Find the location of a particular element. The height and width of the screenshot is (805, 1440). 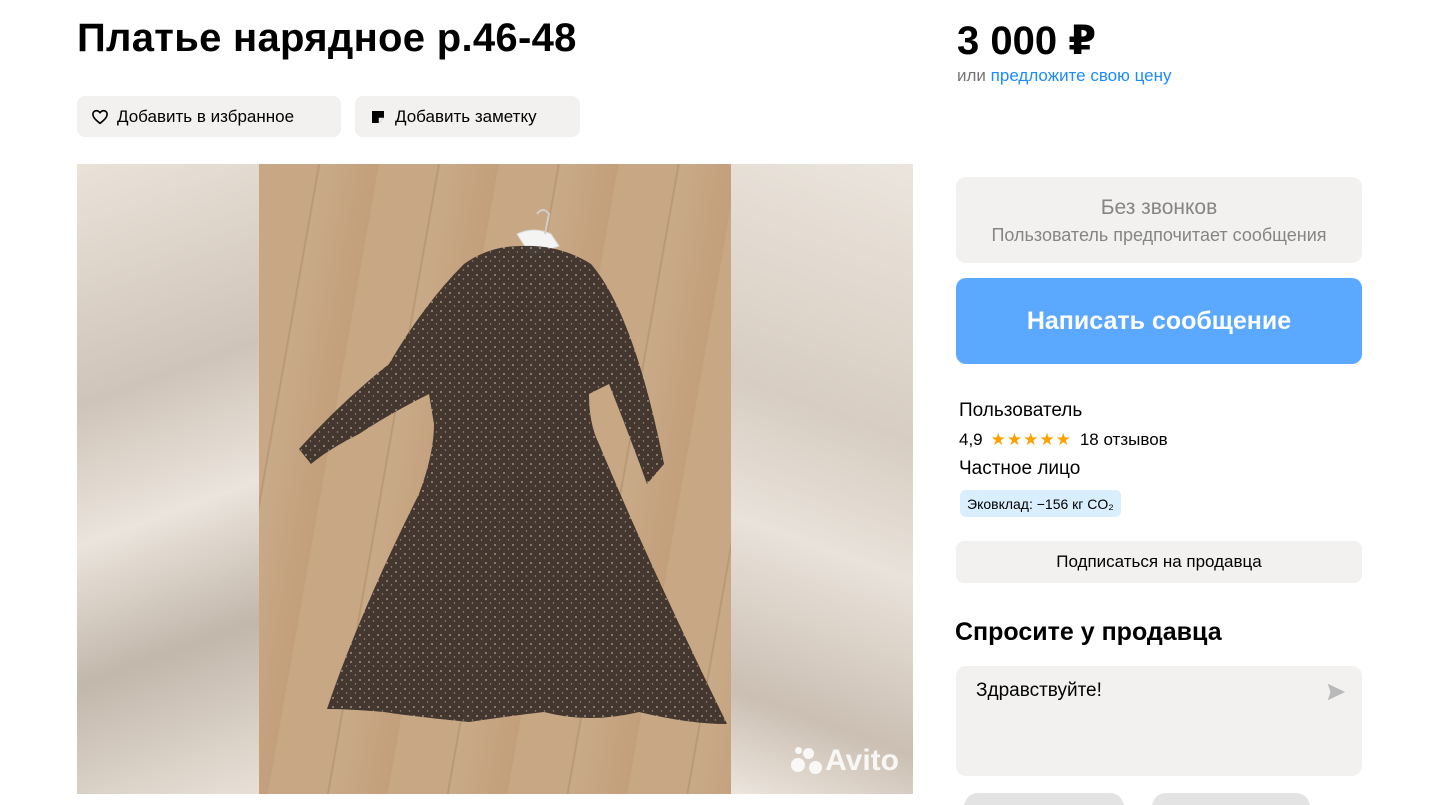

add-note-label: Добавить заметку is located at coordinates (466, 116).